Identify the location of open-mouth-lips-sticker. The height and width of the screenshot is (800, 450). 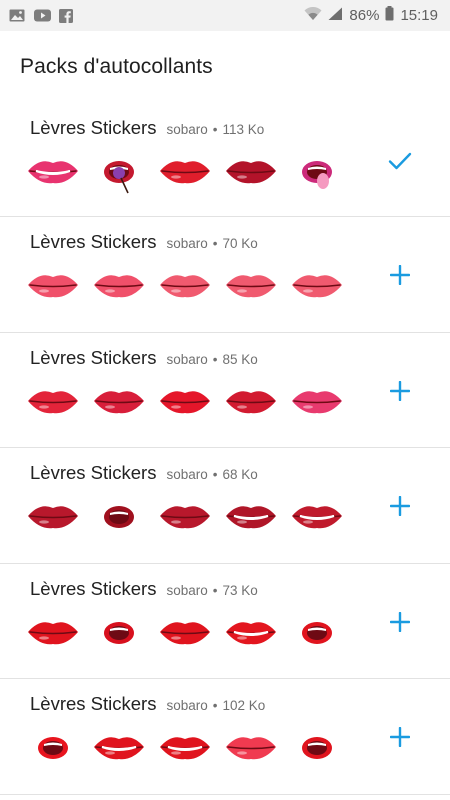
(119, 516).